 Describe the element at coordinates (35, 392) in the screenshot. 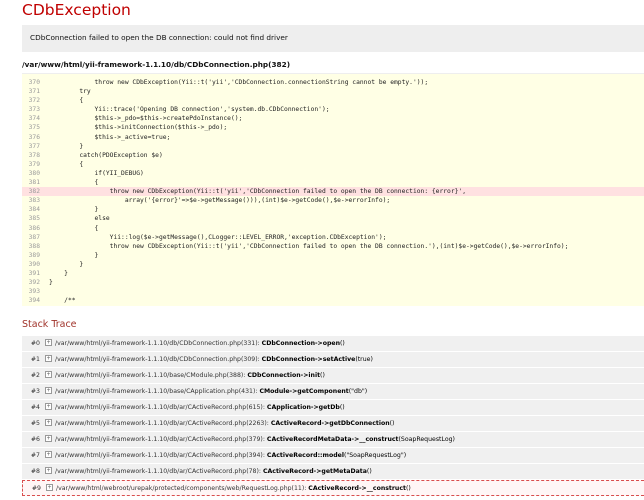

I see `trace-index: #3` at that location.